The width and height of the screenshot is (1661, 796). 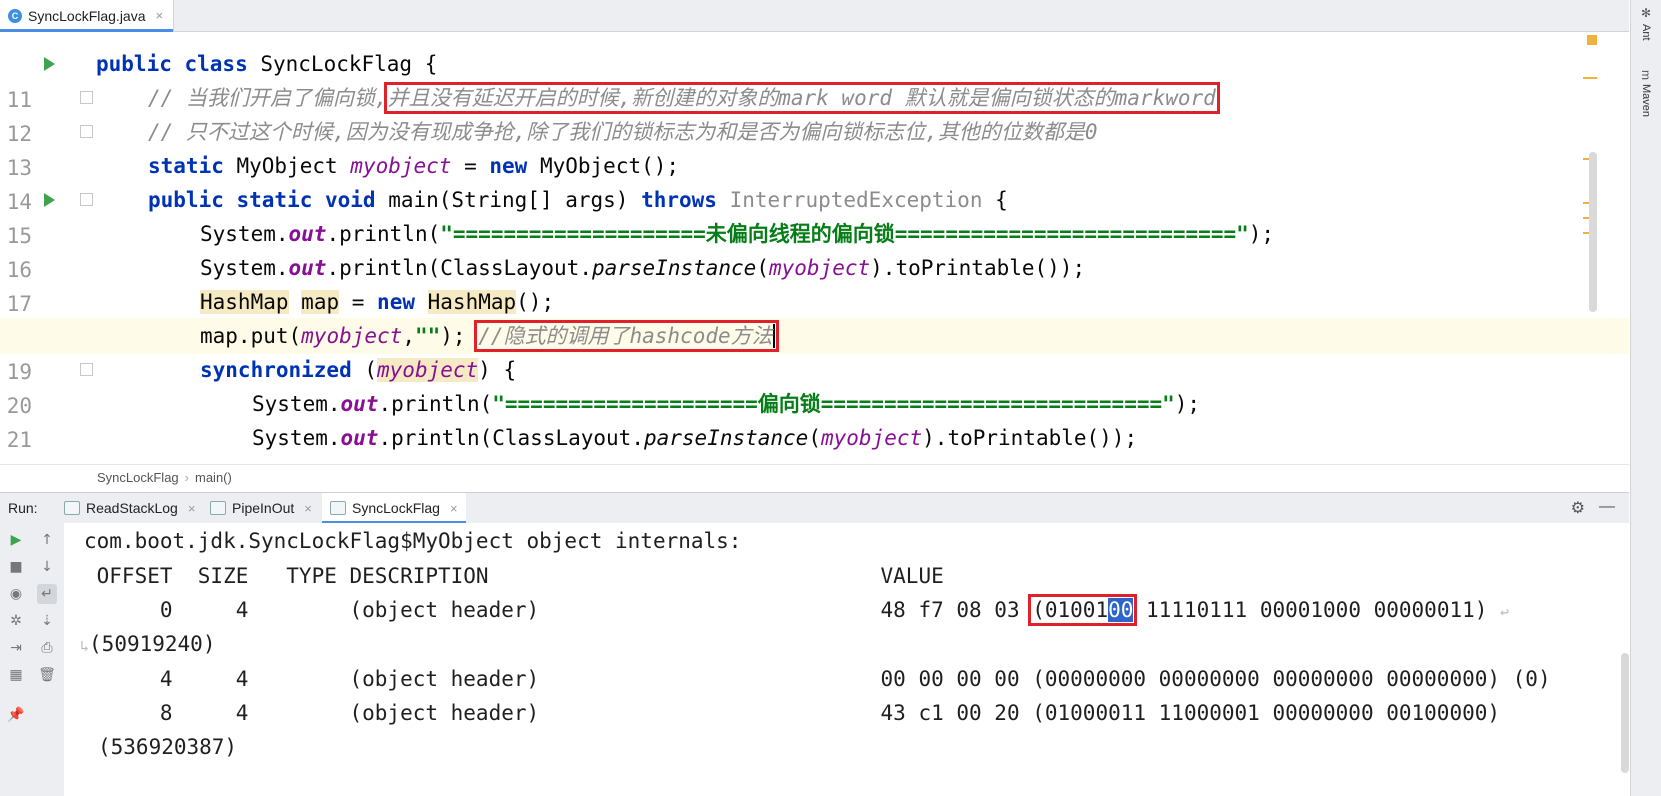 I want to click on code-line: 20 synchronized (myobject) {, so click(x=814, y=385).